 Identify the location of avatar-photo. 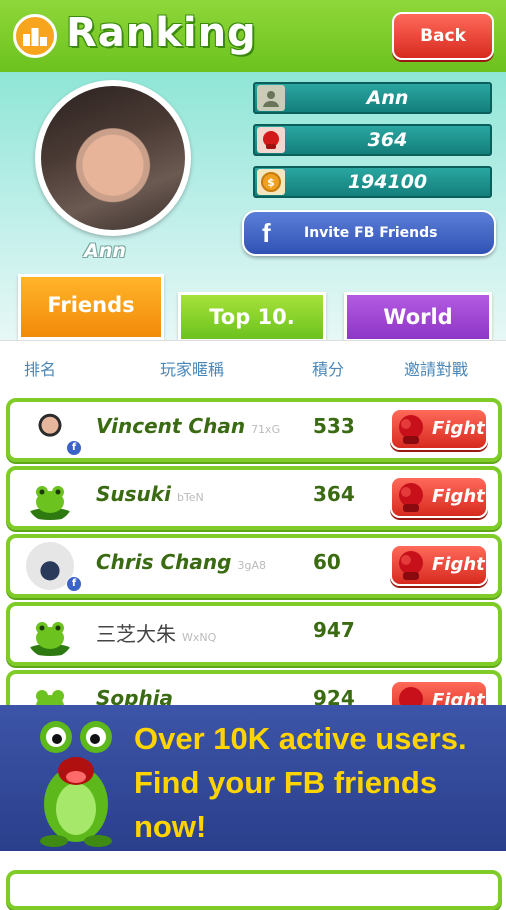
(113, 158).